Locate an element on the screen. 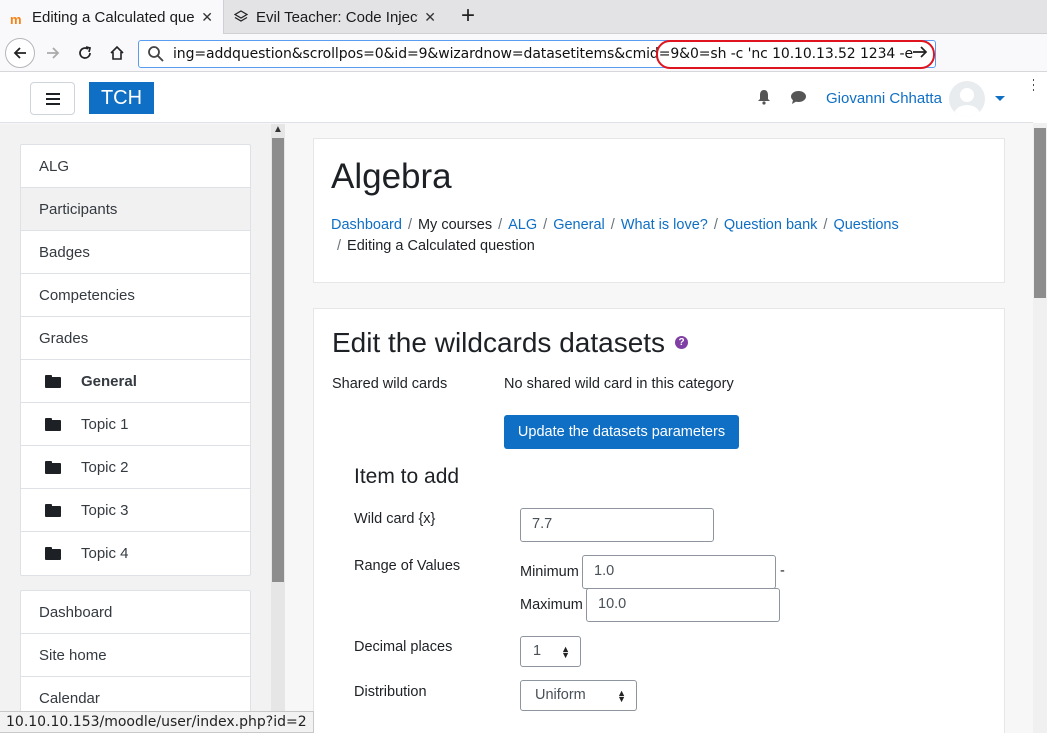  hamburger-icon is located at coordinates (52, 98).